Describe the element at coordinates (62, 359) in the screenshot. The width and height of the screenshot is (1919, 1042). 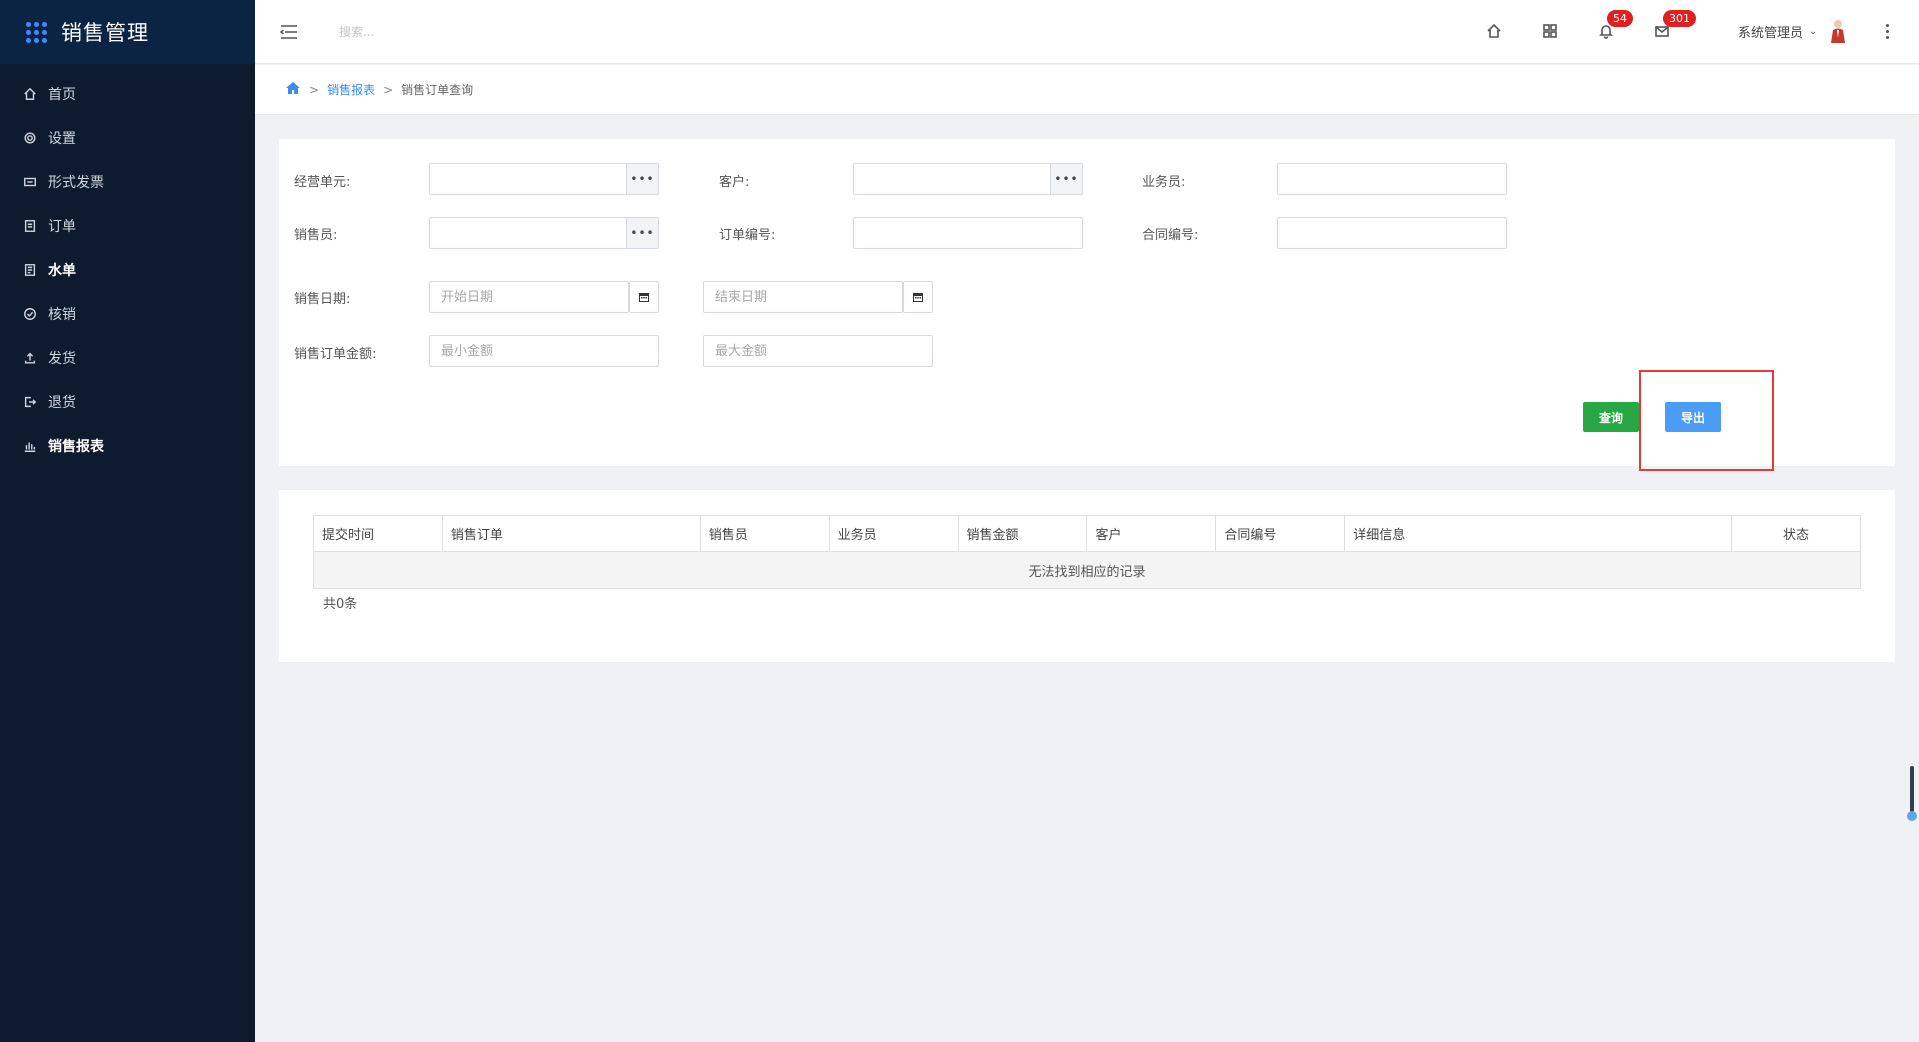
I see `sidebar-item-label: 发货` at that location.